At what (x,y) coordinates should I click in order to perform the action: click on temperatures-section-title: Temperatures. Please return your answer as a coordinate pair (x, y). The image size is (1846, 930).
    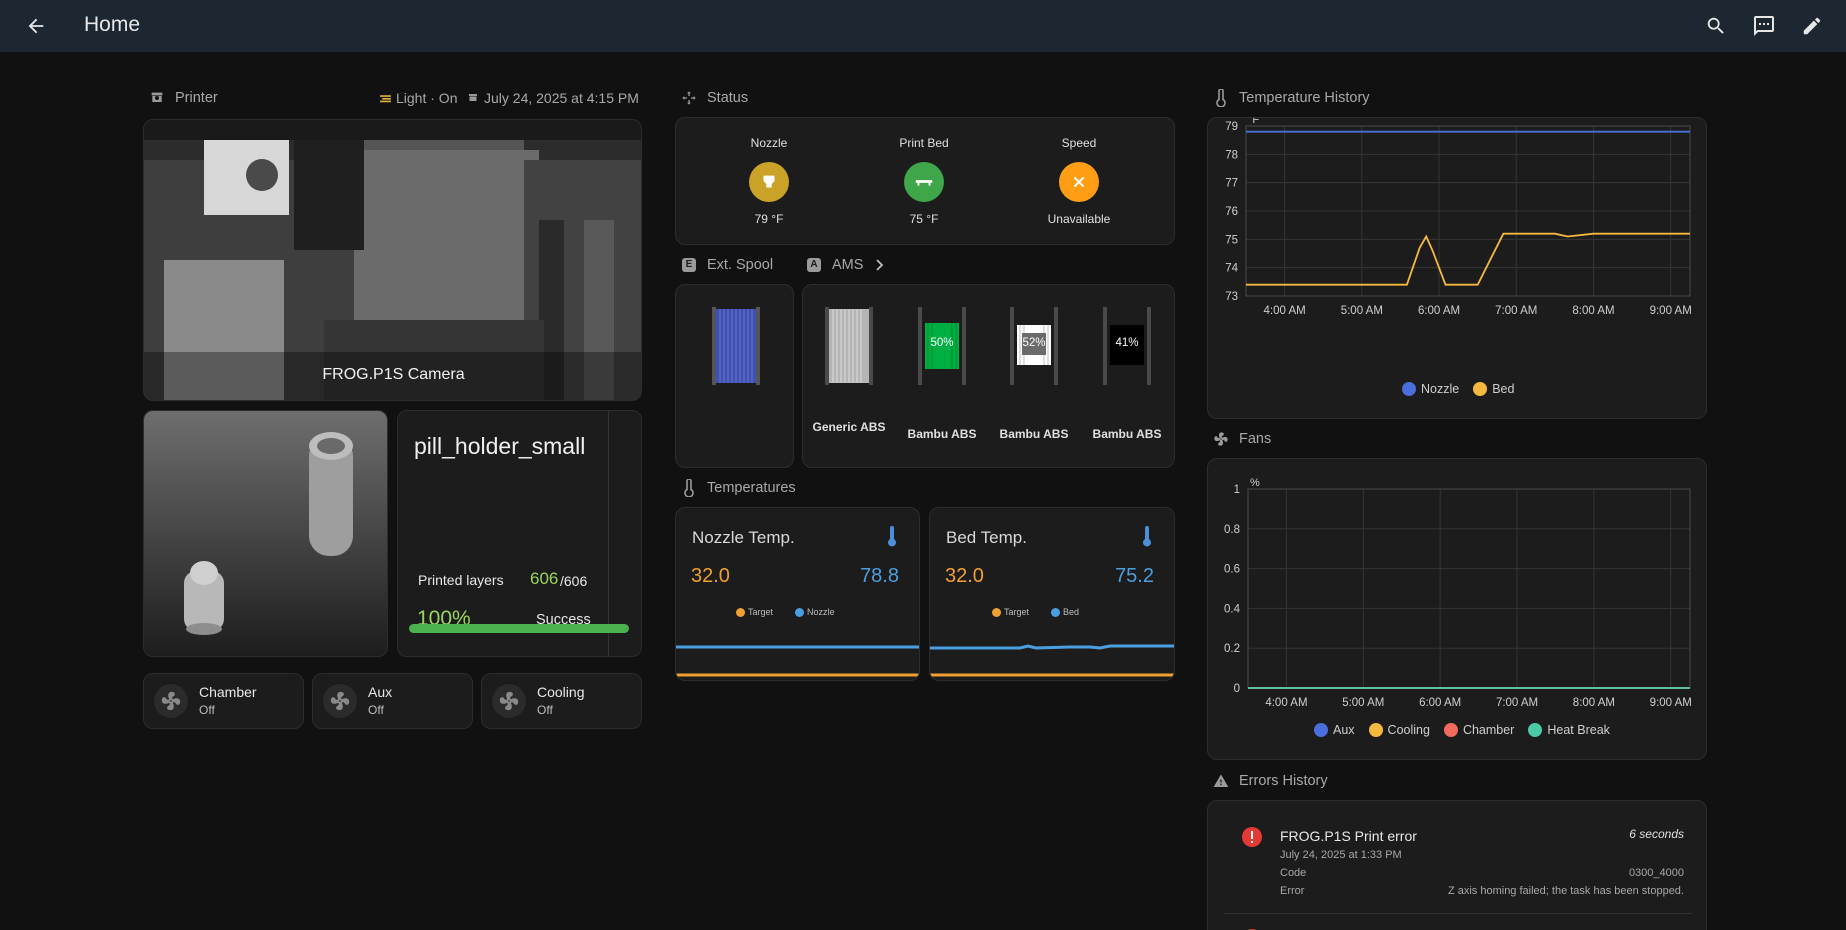
    Looking at the image, I should click on (751, 488).